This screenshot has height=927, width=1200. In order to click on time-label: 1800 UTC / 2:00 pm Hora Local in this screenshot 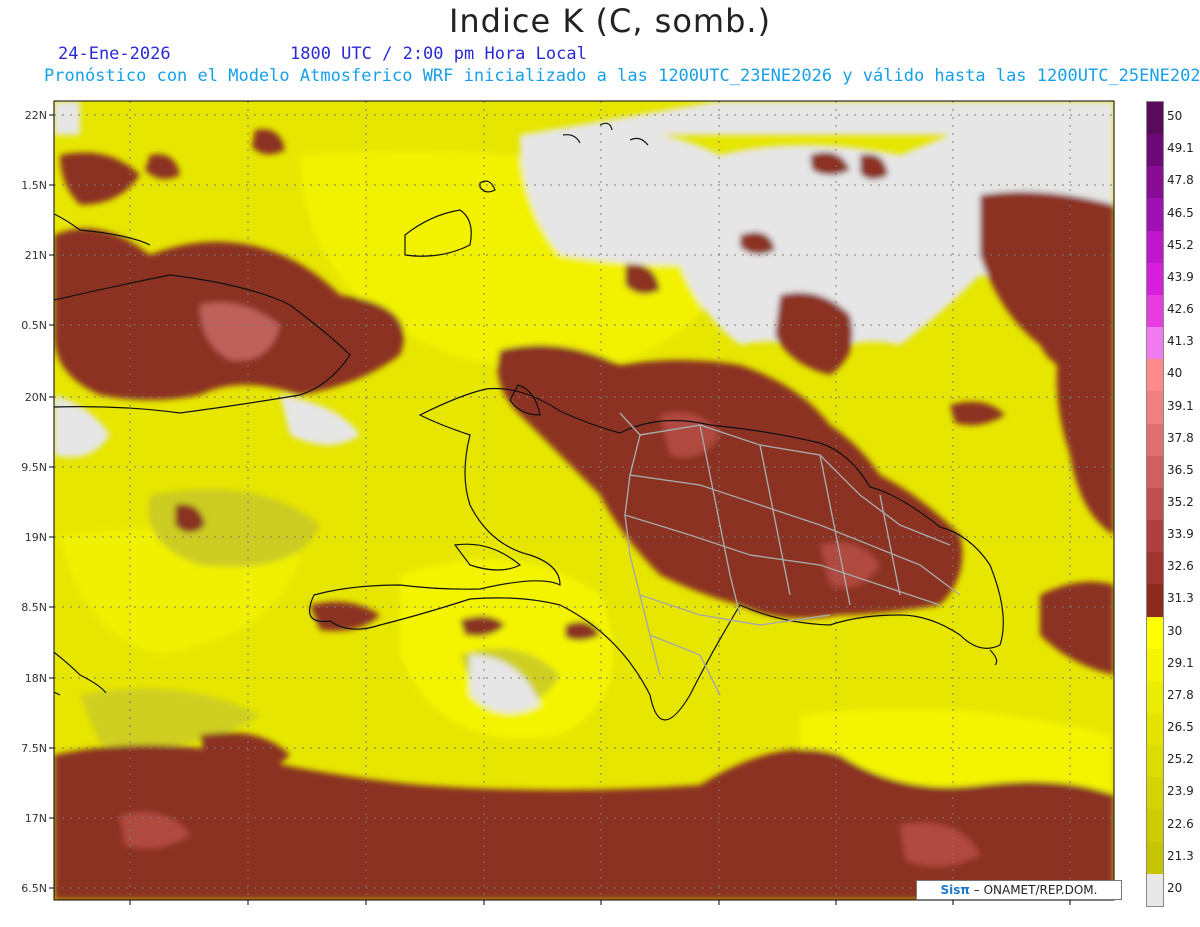, I will do `click(438, 54)`.